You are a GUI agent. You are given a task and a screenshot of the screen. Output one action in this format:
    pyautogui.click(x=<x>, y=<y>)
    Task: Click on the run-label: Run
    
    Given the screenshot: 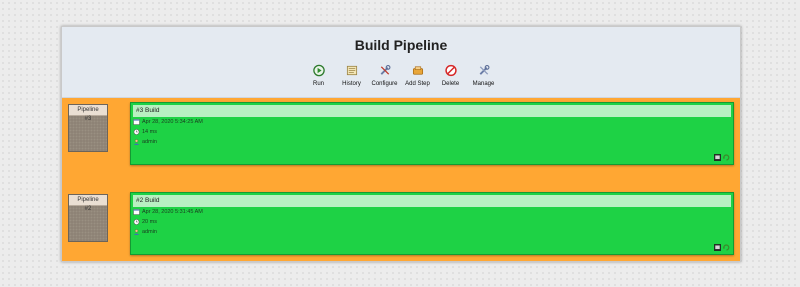 What is the action you would take?
    pyautogui.click(x=318, y=84)
    